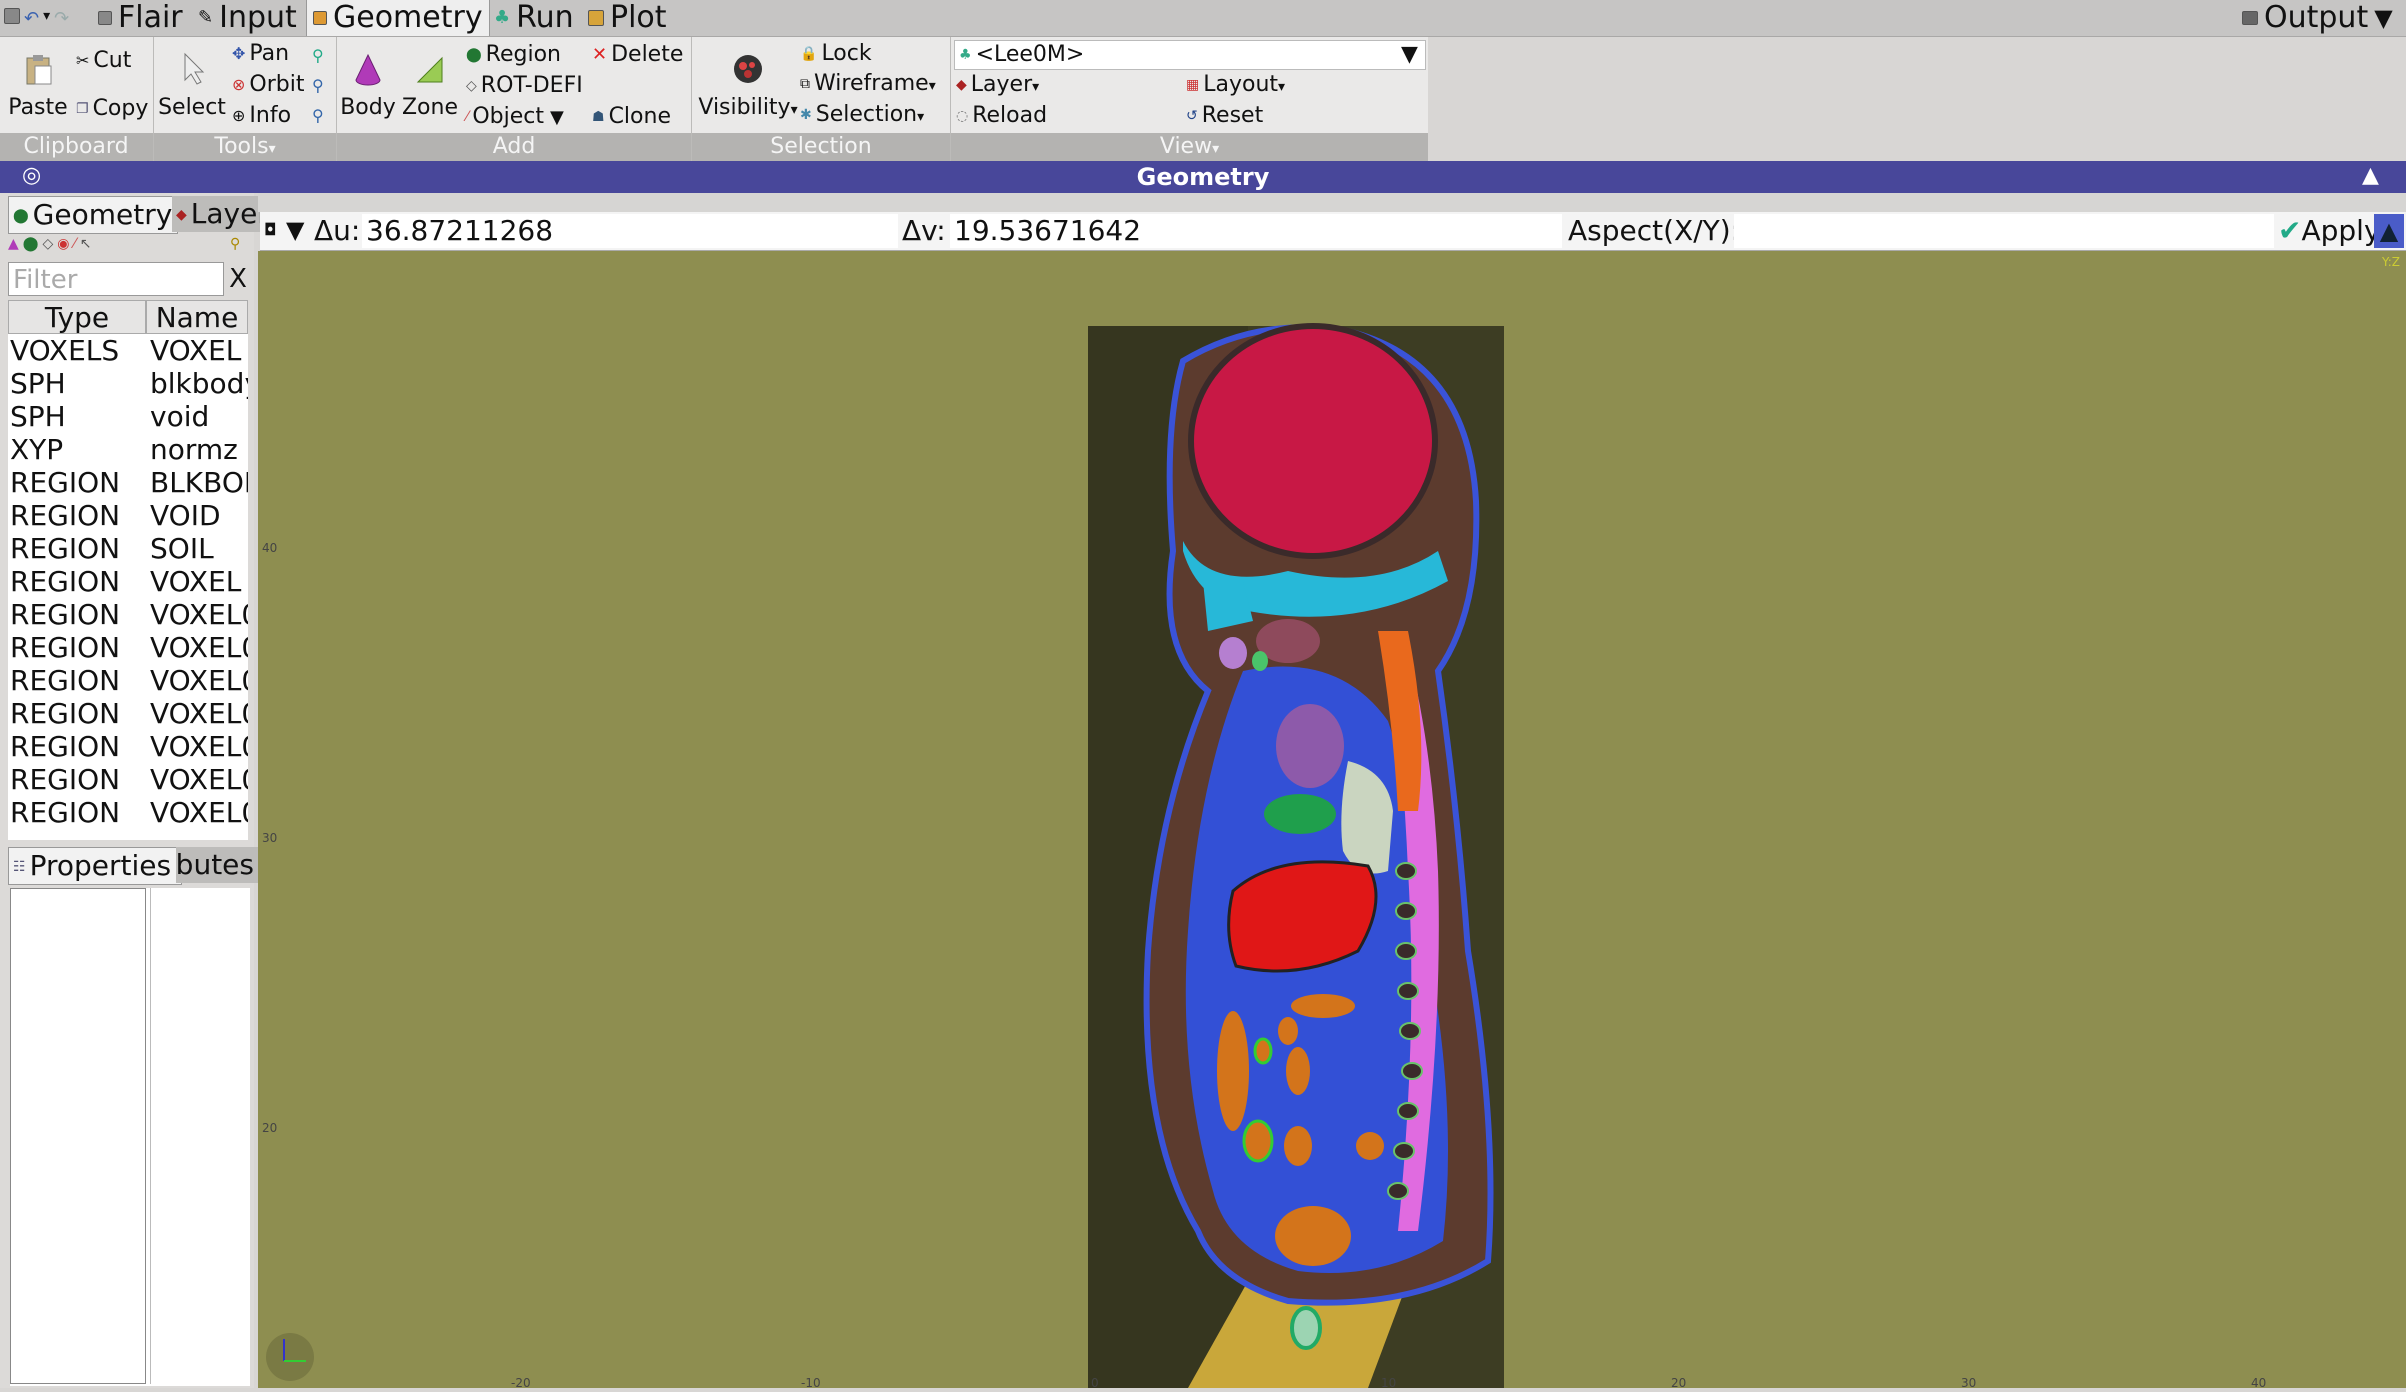  What do you see at coordinates (318, 56) in the screenshot?
I see `zoom-fit-icon: ⚲` at bounding box center [318, 56].